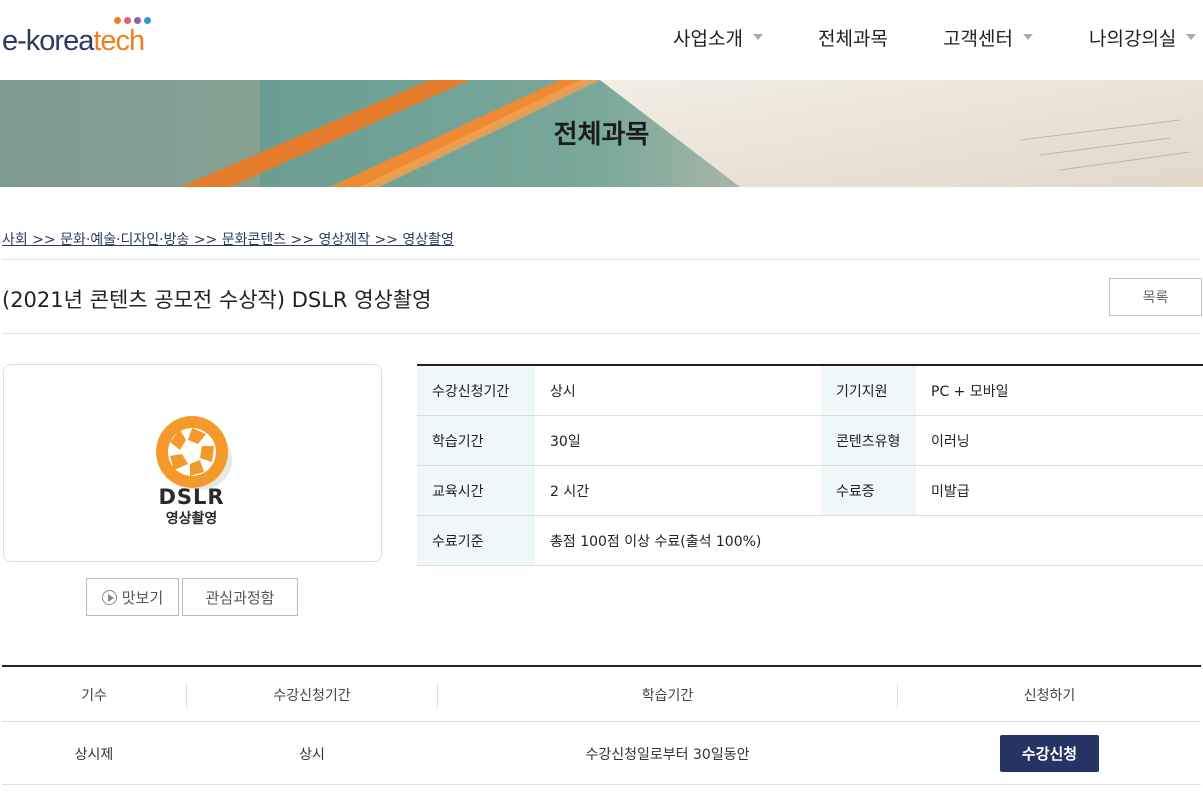 This screenshot has width=1203, height=795. Describe the element at coordinates (194, 453) in the screenshot. I see `camera-aperture-icon` at that location.